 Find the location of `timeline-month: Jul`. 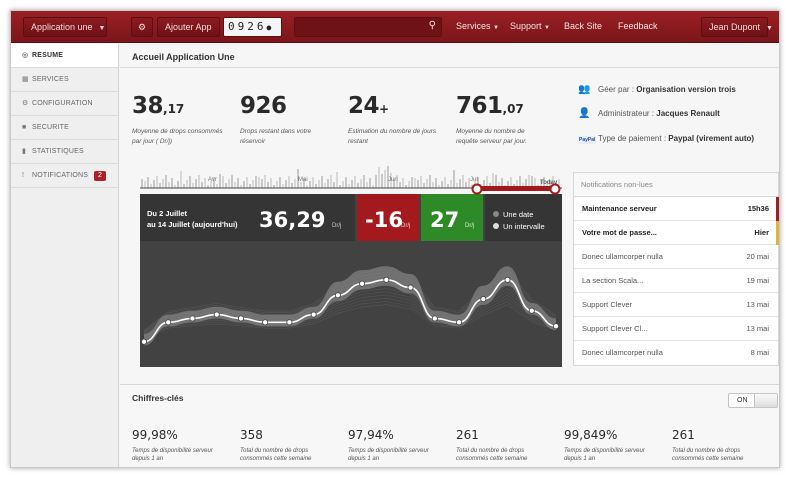

timeline-month: Jul is located at coordinates (474, 180).